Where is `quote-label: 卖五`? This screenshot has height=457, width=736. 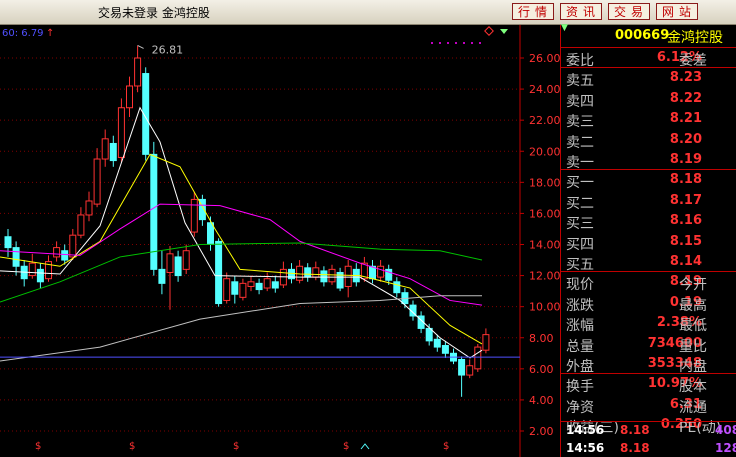
quote-label: 卖五 is located at coordinates (580, 81).